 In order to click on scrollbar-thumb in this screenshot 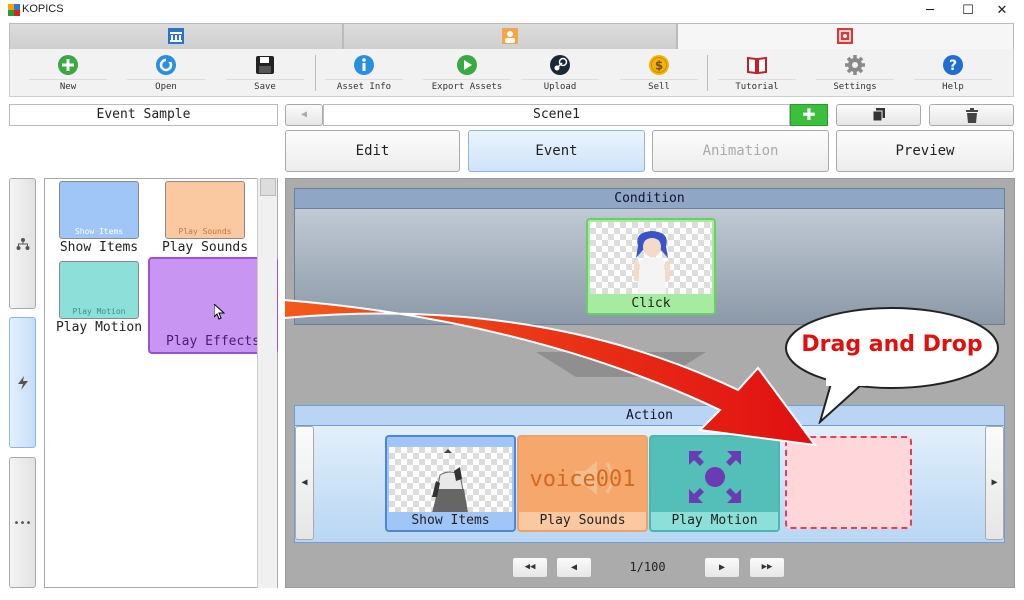, I will do `click(268, 187)`.